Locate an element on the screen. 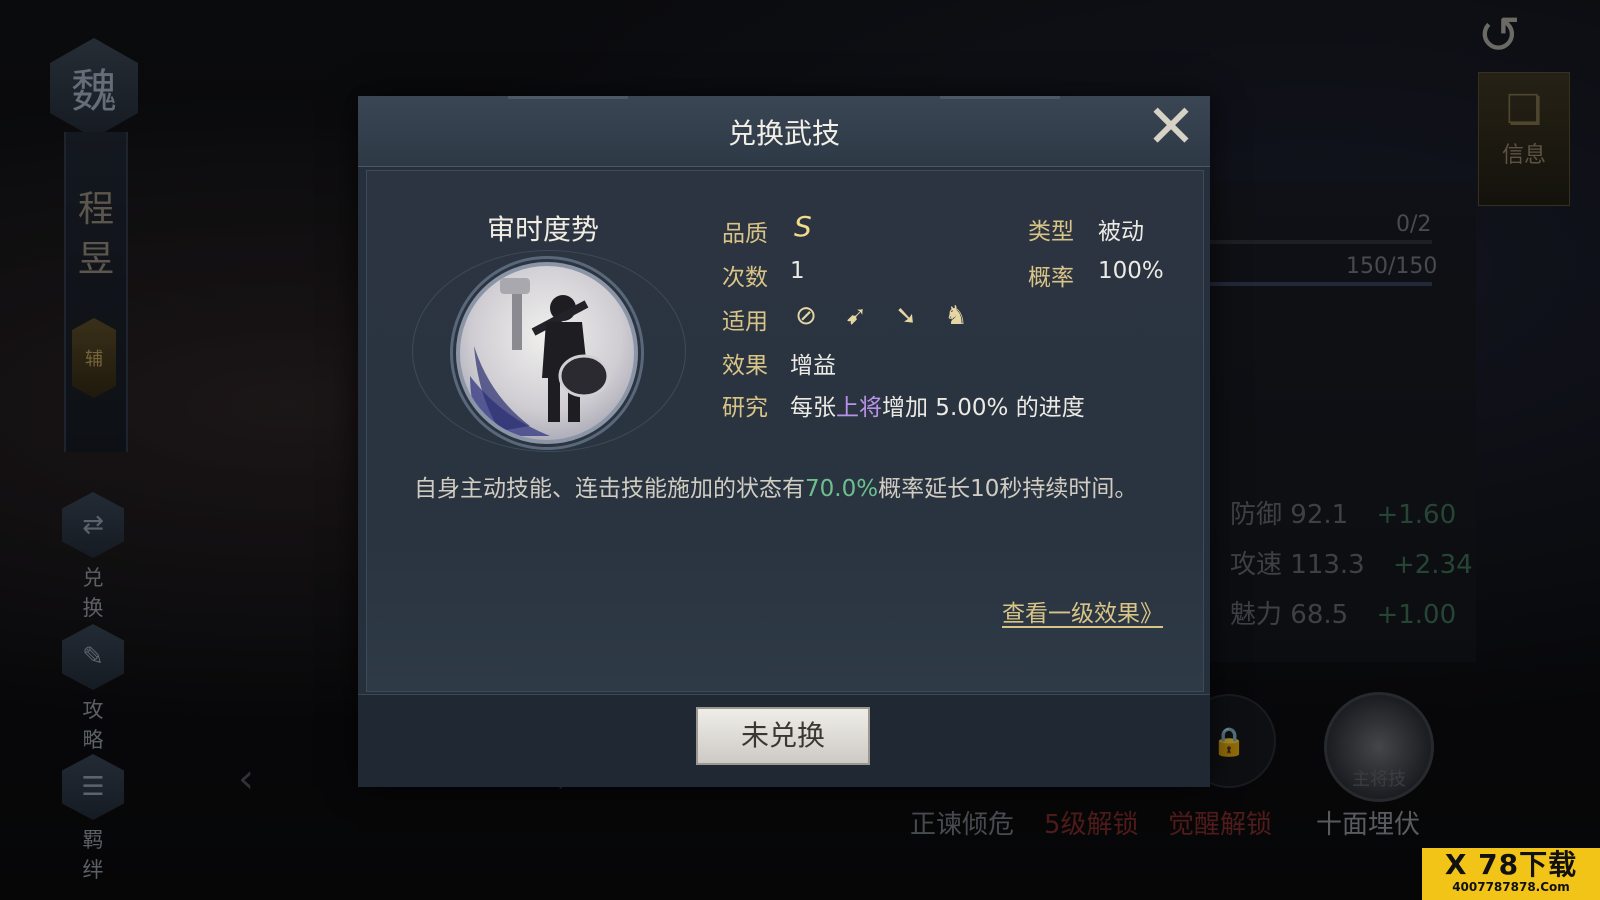  count-value: 1 is located at coordinates (797, 271).